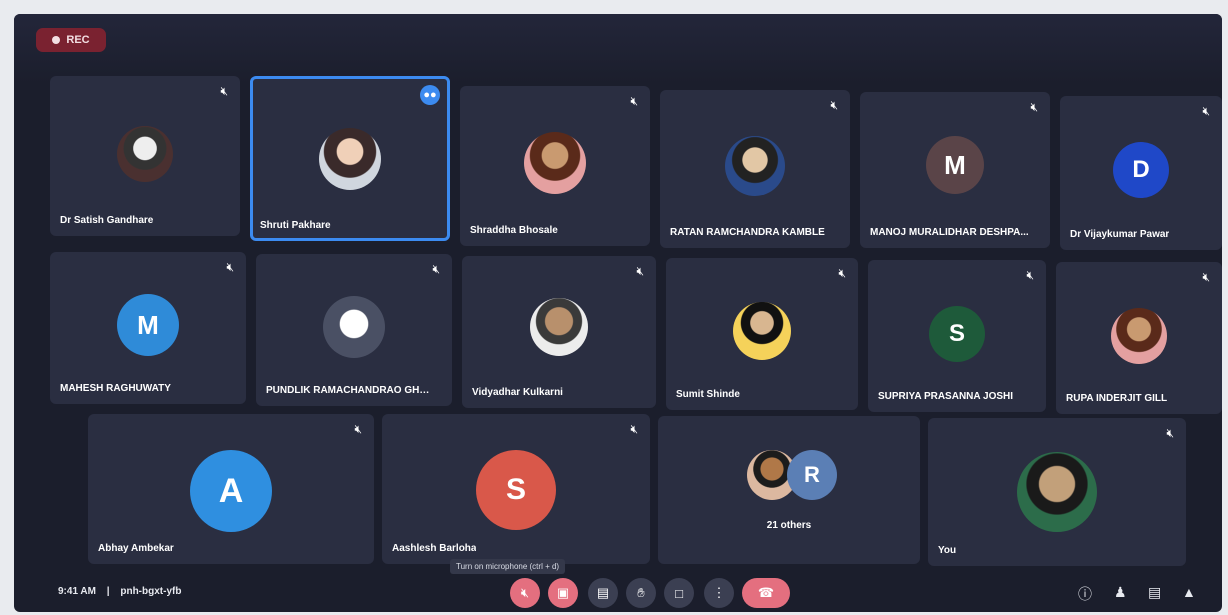 This screenshot has height=615, width=1228. I want to click on avatar-initial: R, so click(812, 474).